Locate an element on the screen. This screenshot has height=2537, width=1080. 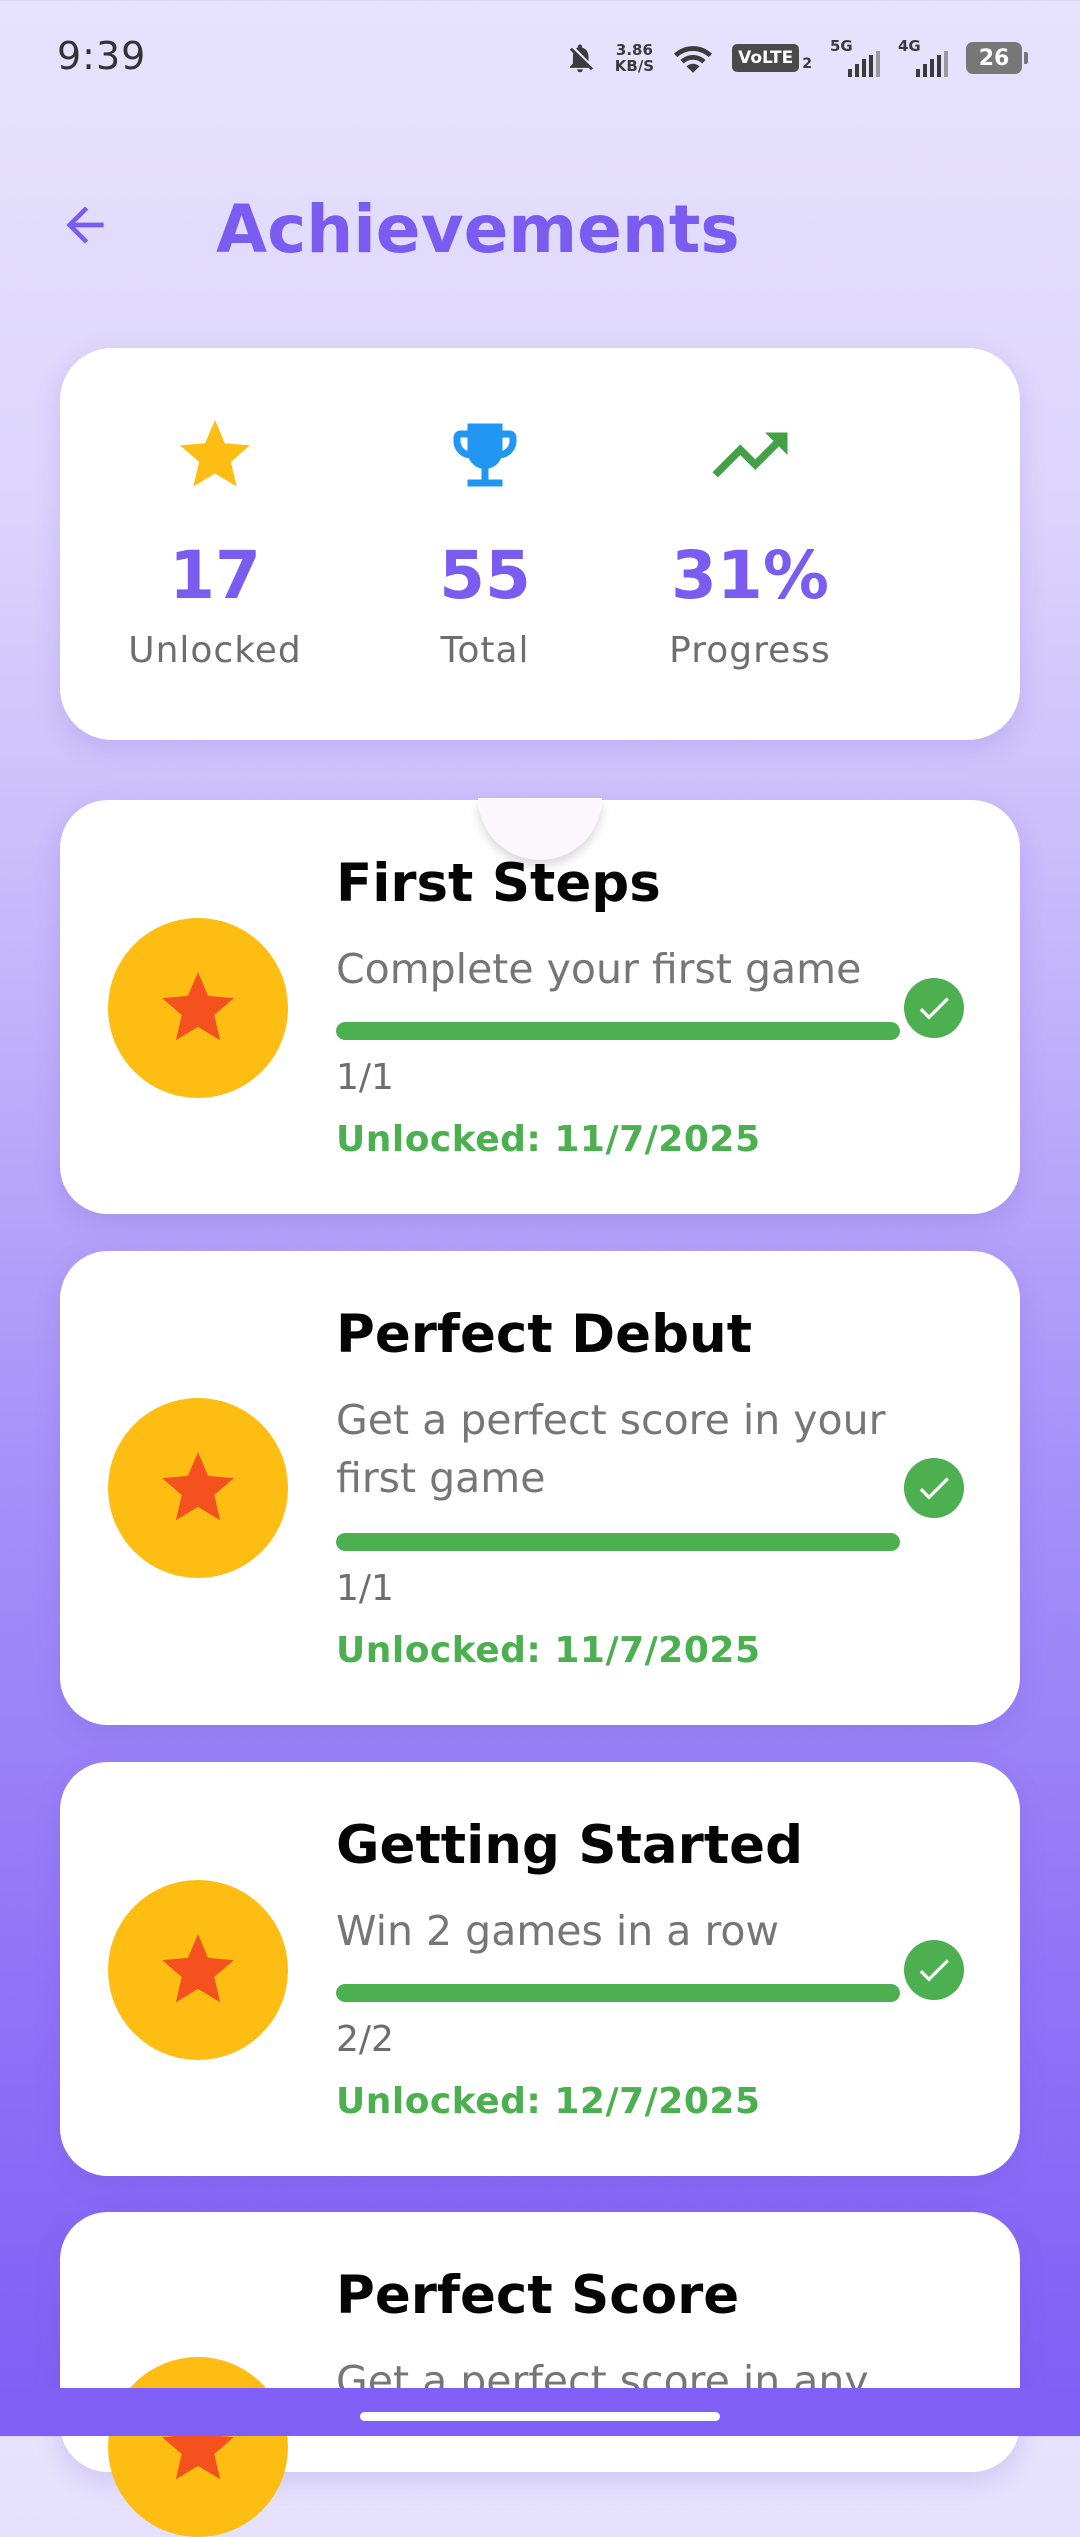
unlocked-label: Unlocked is located at coordinates (215, 650).